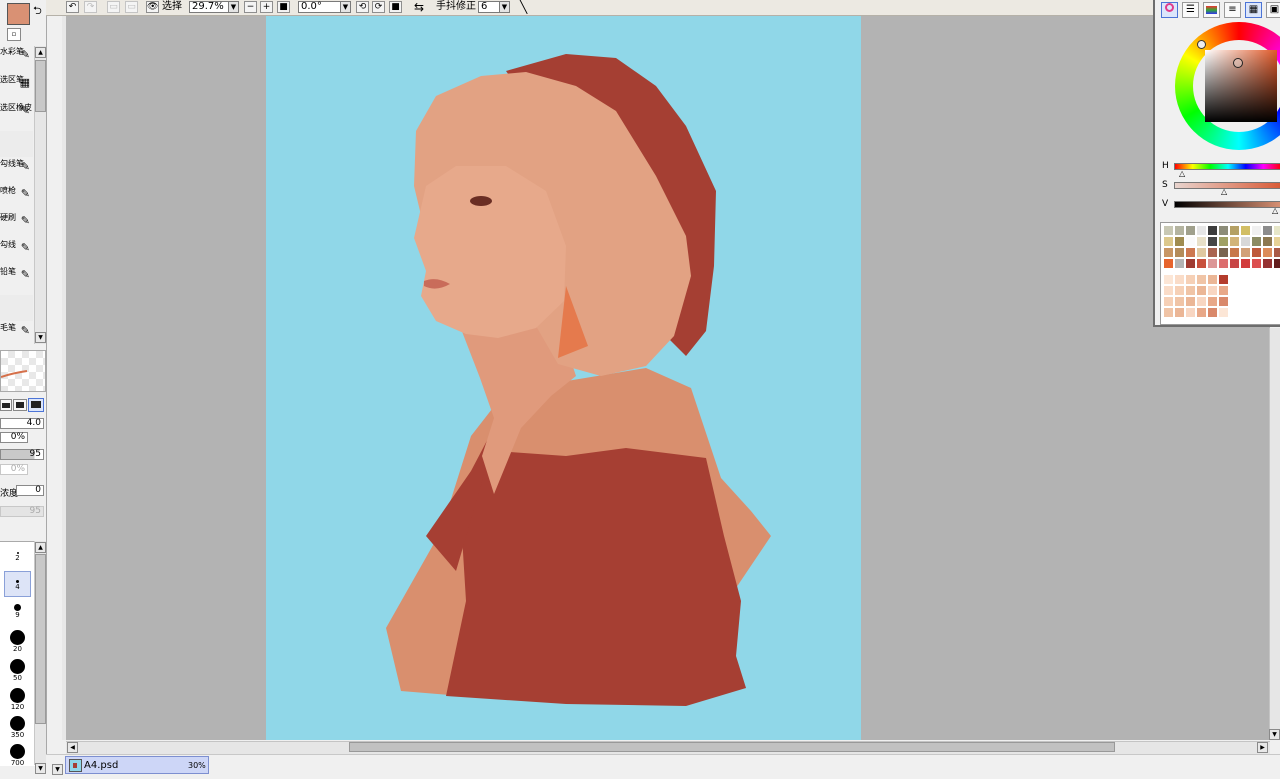 This screenshot has height=779, width=1280. I want to click on persistence-field: 95, so click(22, 511).